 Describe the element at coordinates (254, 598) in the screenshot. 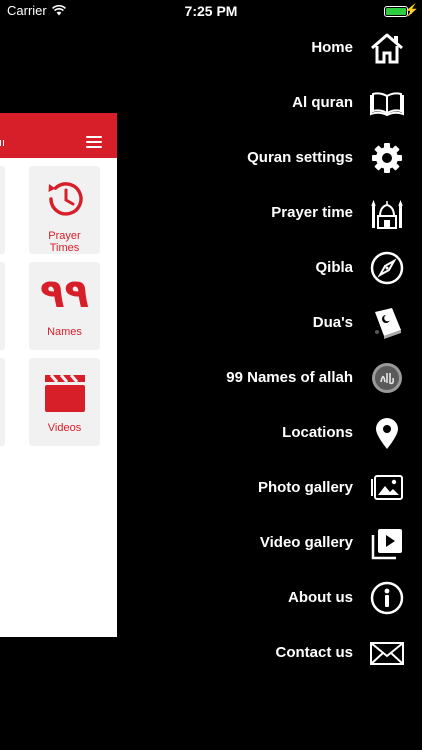

I see `menu-item-about-us: About us` at that location.